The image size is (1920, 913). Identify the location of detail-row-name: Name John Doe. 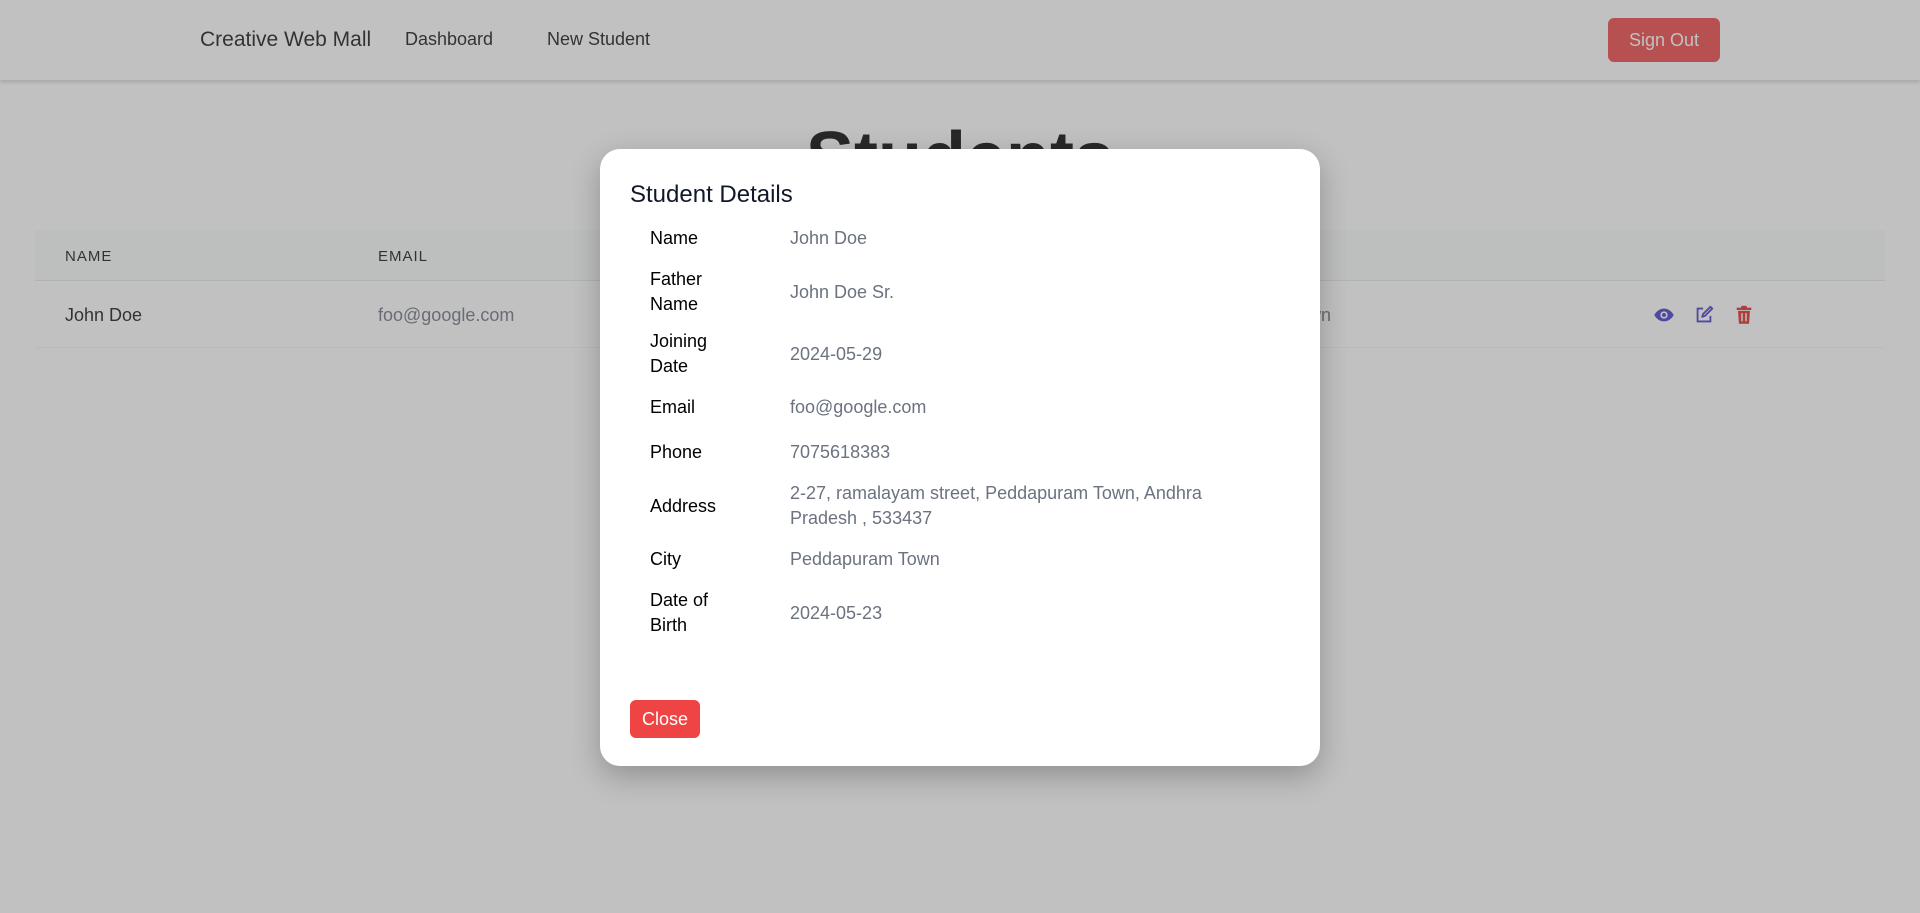
(960, 238).